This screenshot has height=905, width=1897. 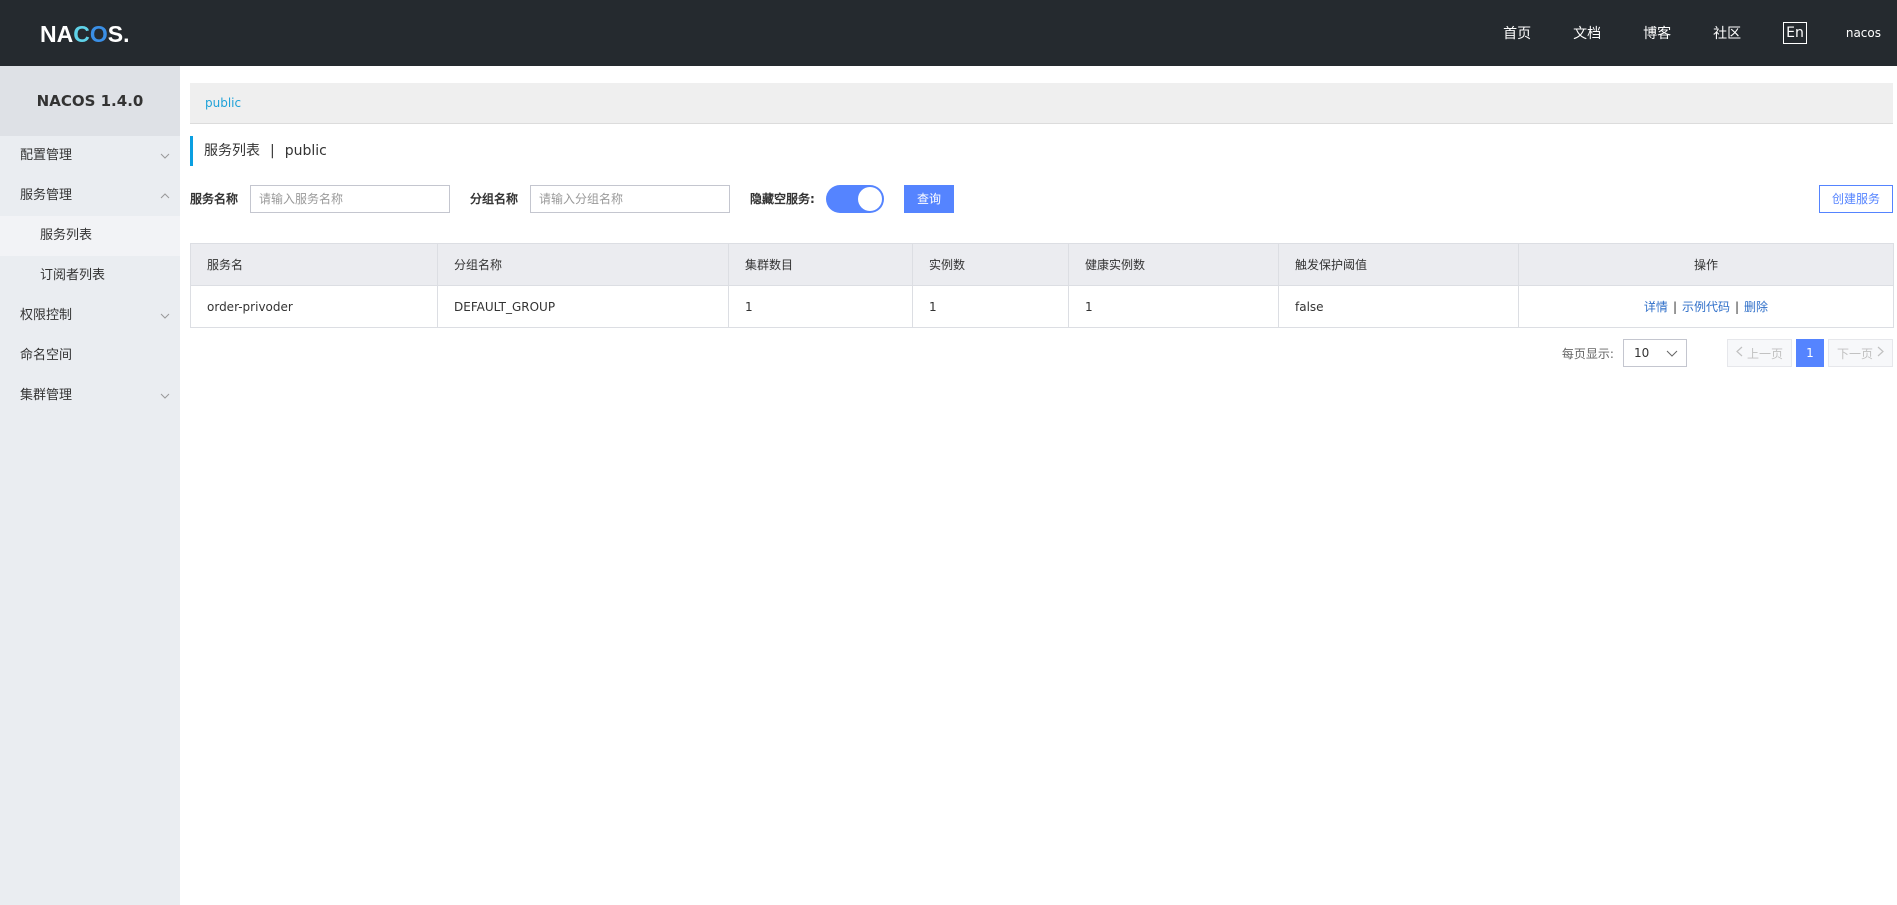 I want to click on sidebar-item-label: 命名空间, so click(x=46, y=355).